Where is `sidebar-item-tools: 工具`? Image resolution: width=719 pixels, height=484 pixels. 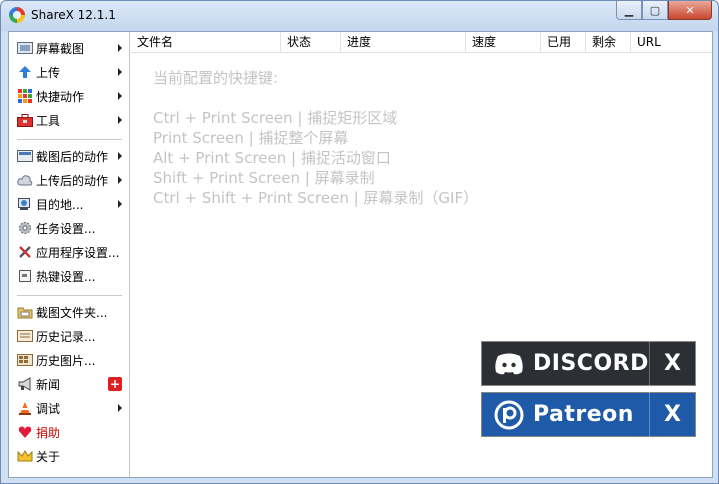
sidebar-item-tools: 工具 is located at coordinates (69, 120).